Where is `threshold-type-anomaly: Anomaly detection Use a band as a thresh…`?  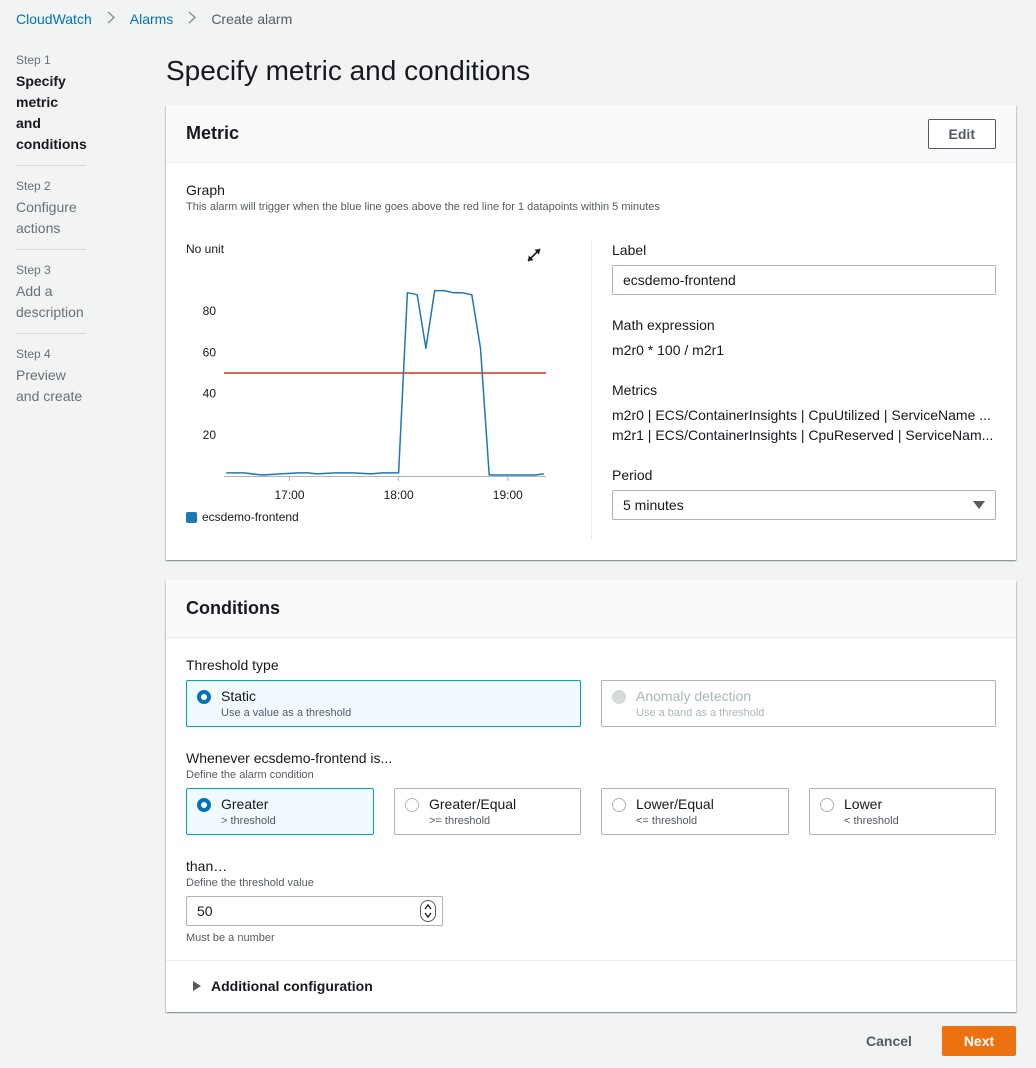 threshold-type-anomaly: Anomaly detection Use a band as a thresh… is located at coordinates (798, 703).